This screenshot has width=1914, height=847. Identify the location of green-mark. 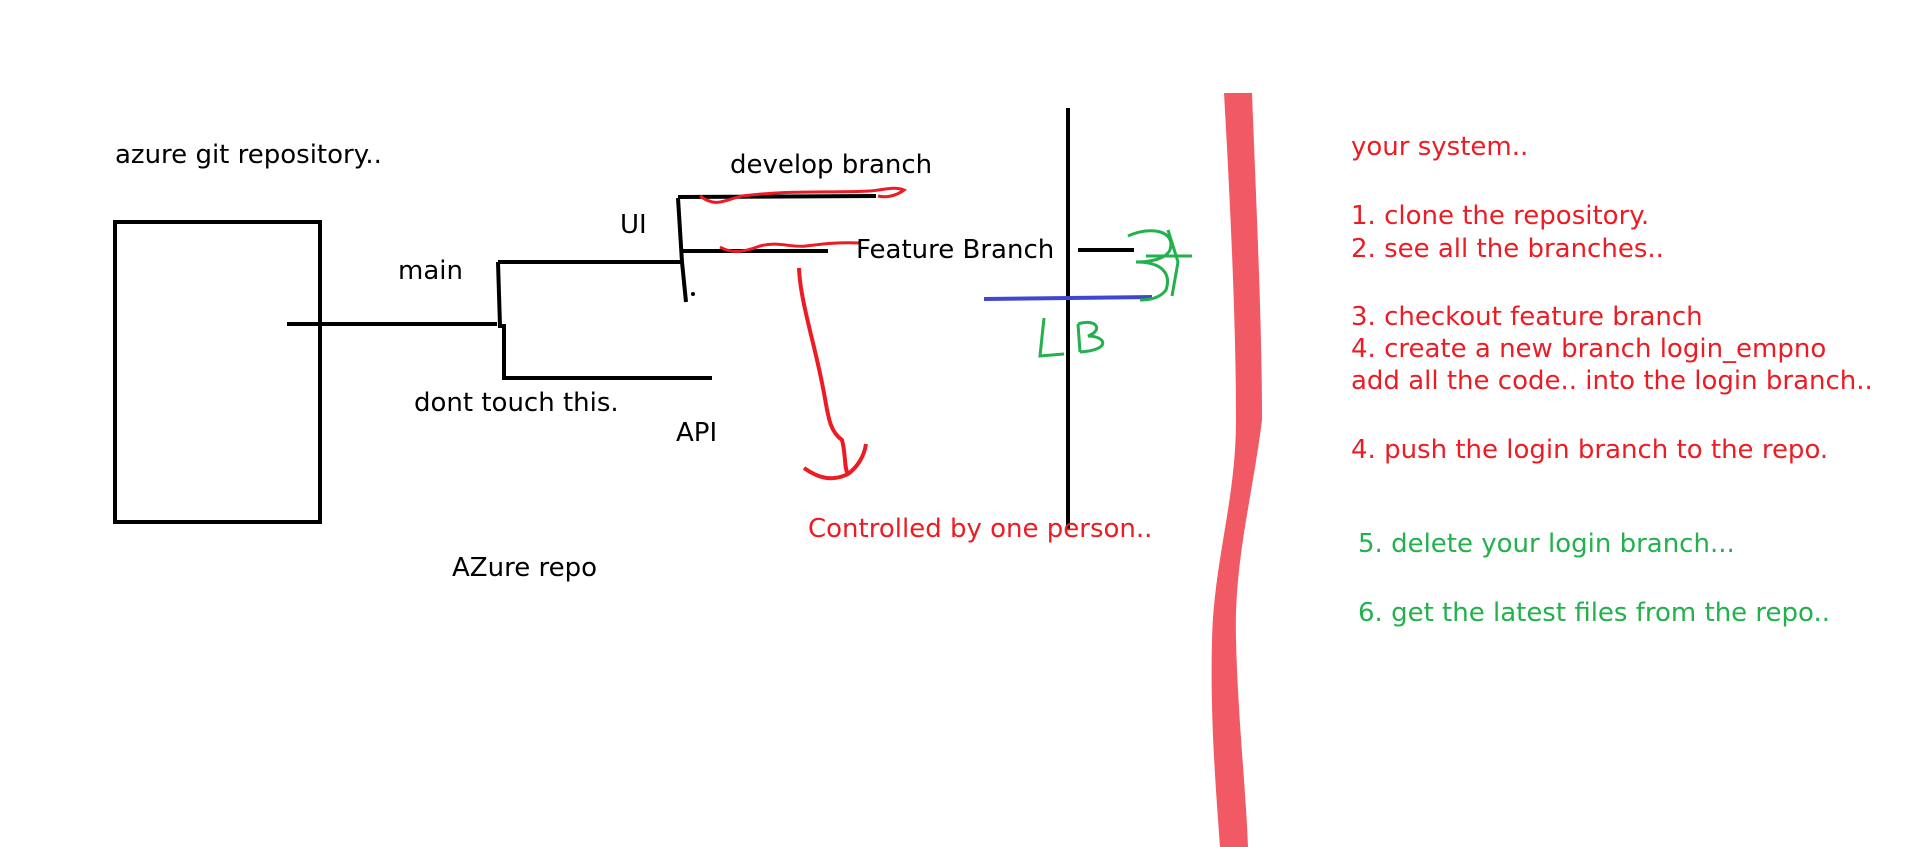
(1150, 265).